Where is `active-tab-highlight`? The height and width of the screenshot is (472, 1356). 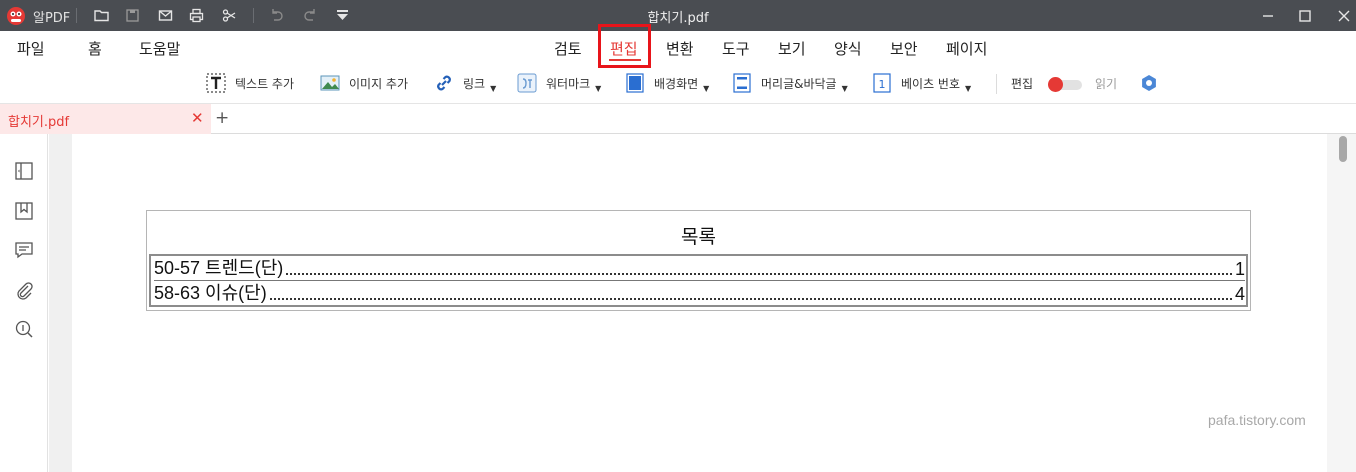 active-tab-highlight is located at coordinates (624, 46).